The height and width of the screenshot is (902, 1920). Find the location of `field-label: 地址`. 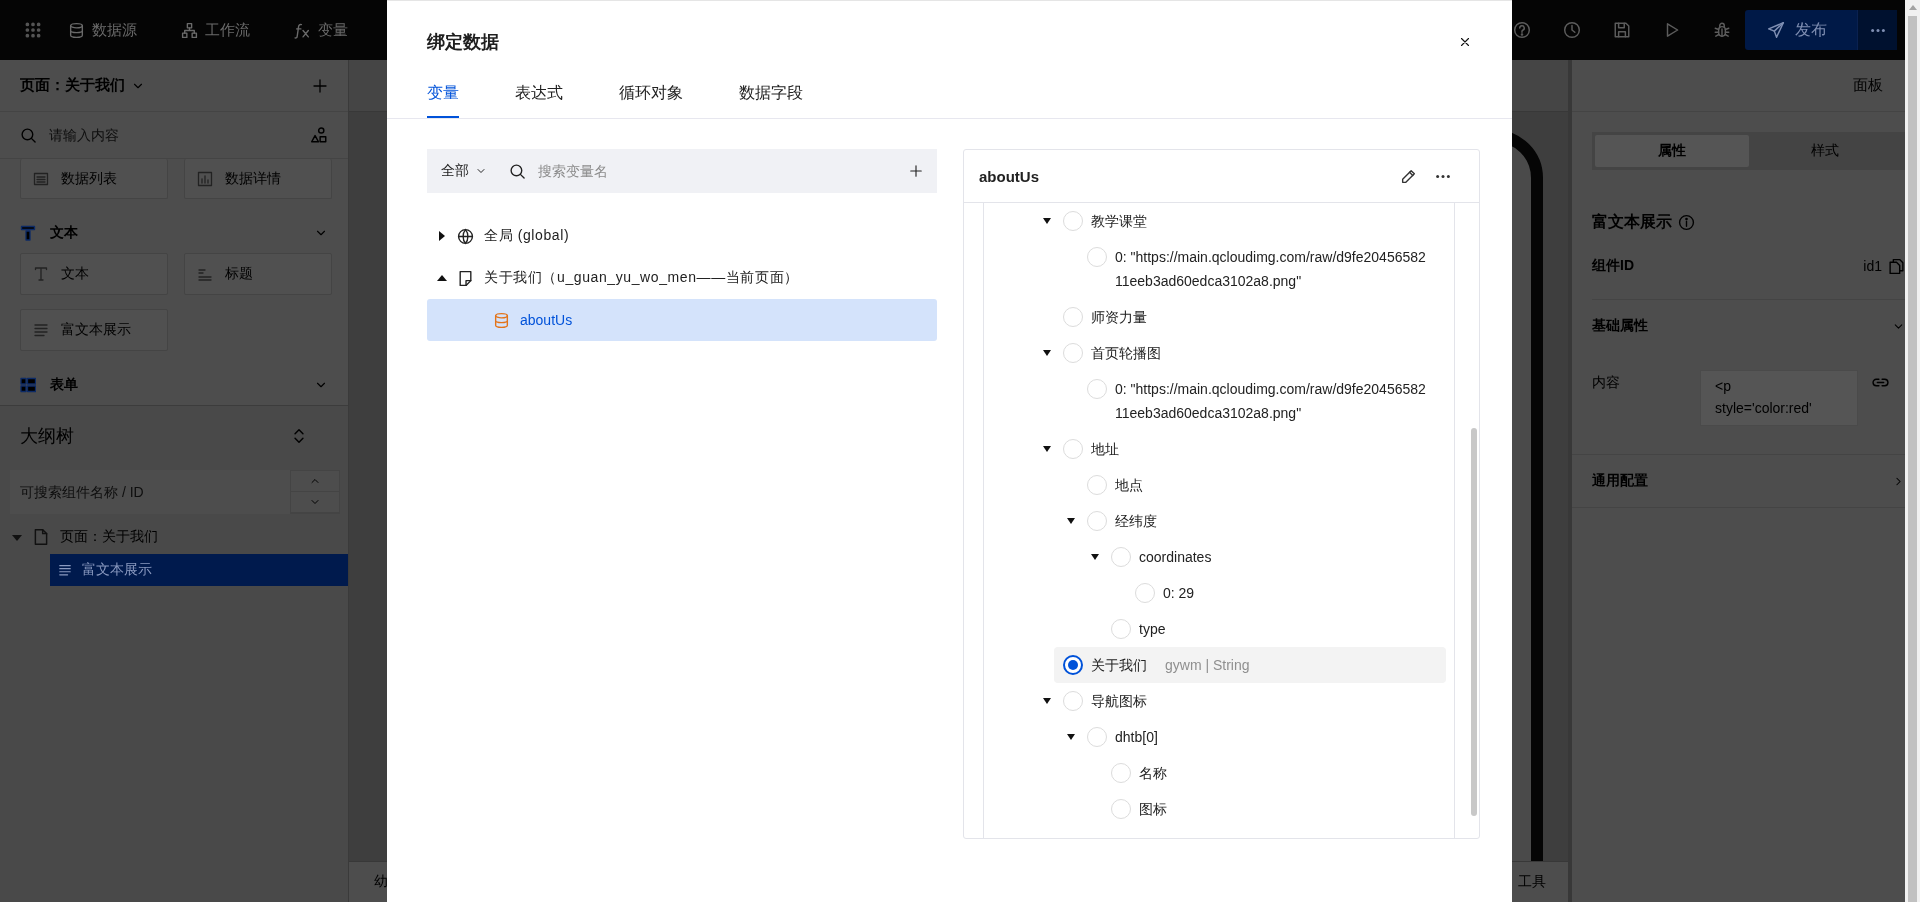

field-label: 地址 is located at coordinates (1105, 449).